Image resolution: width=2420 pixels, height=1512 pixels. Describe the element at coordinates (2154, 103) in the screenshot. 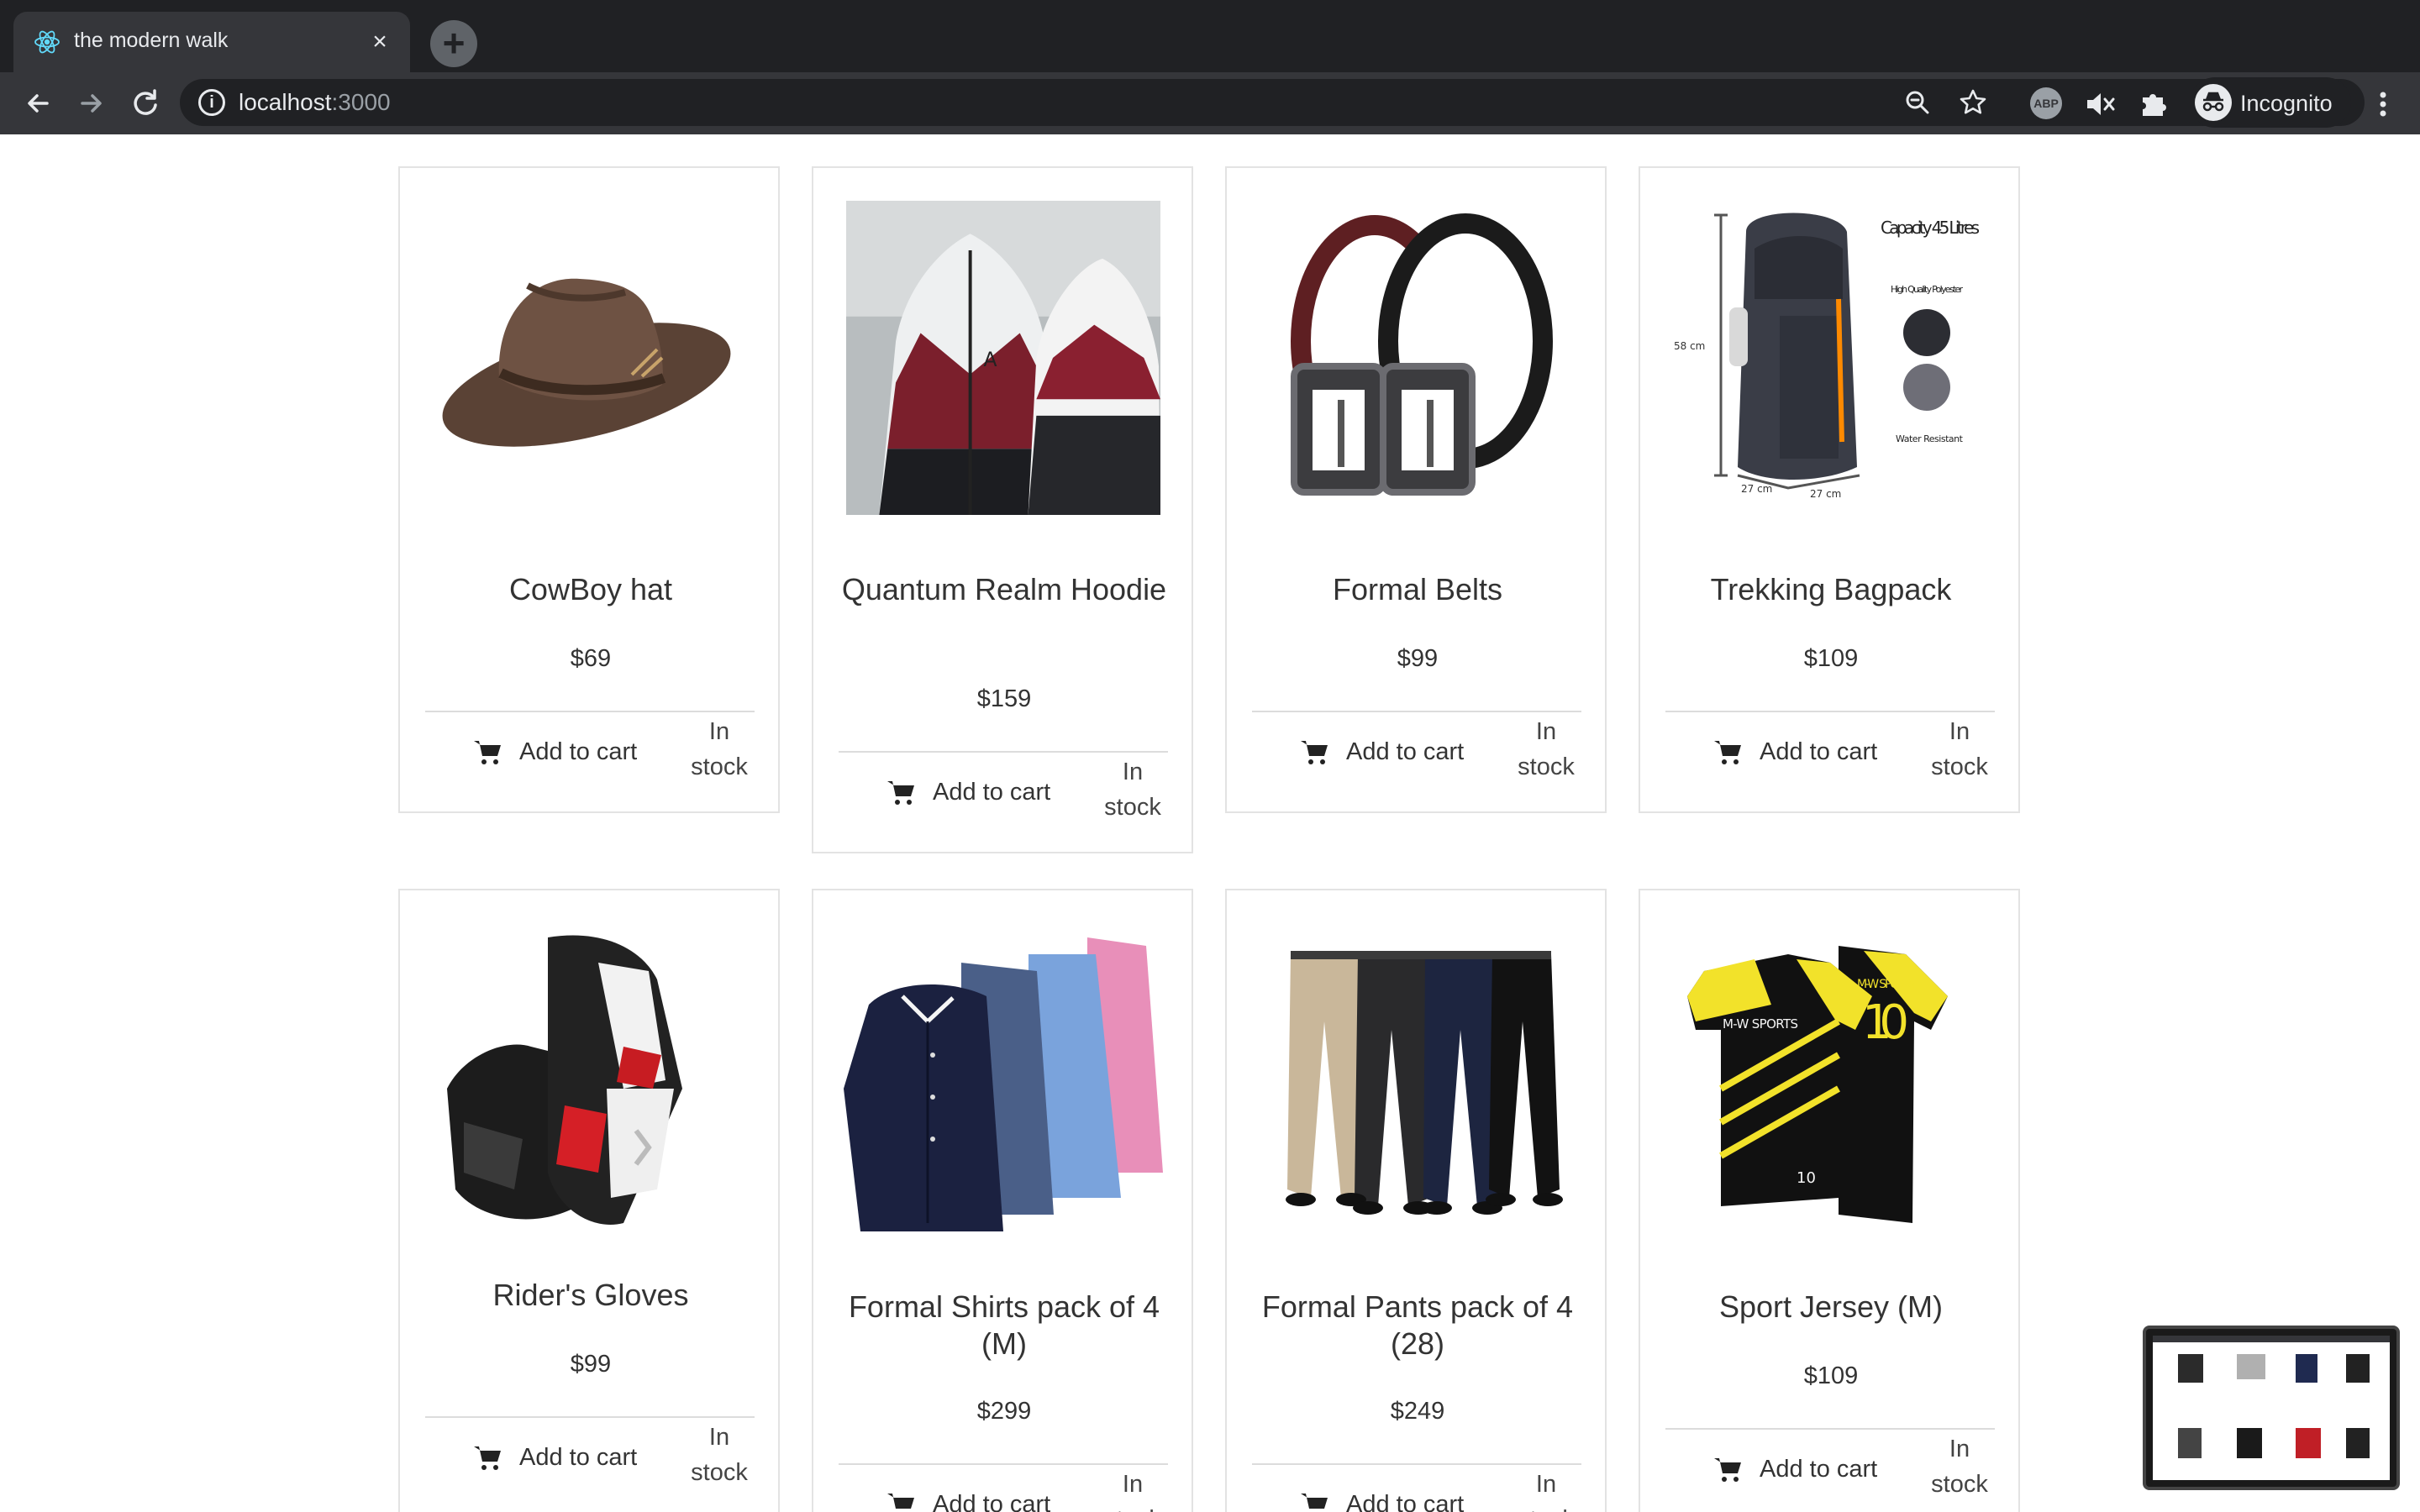

I see `extensions-puzzle-icon` at that location.